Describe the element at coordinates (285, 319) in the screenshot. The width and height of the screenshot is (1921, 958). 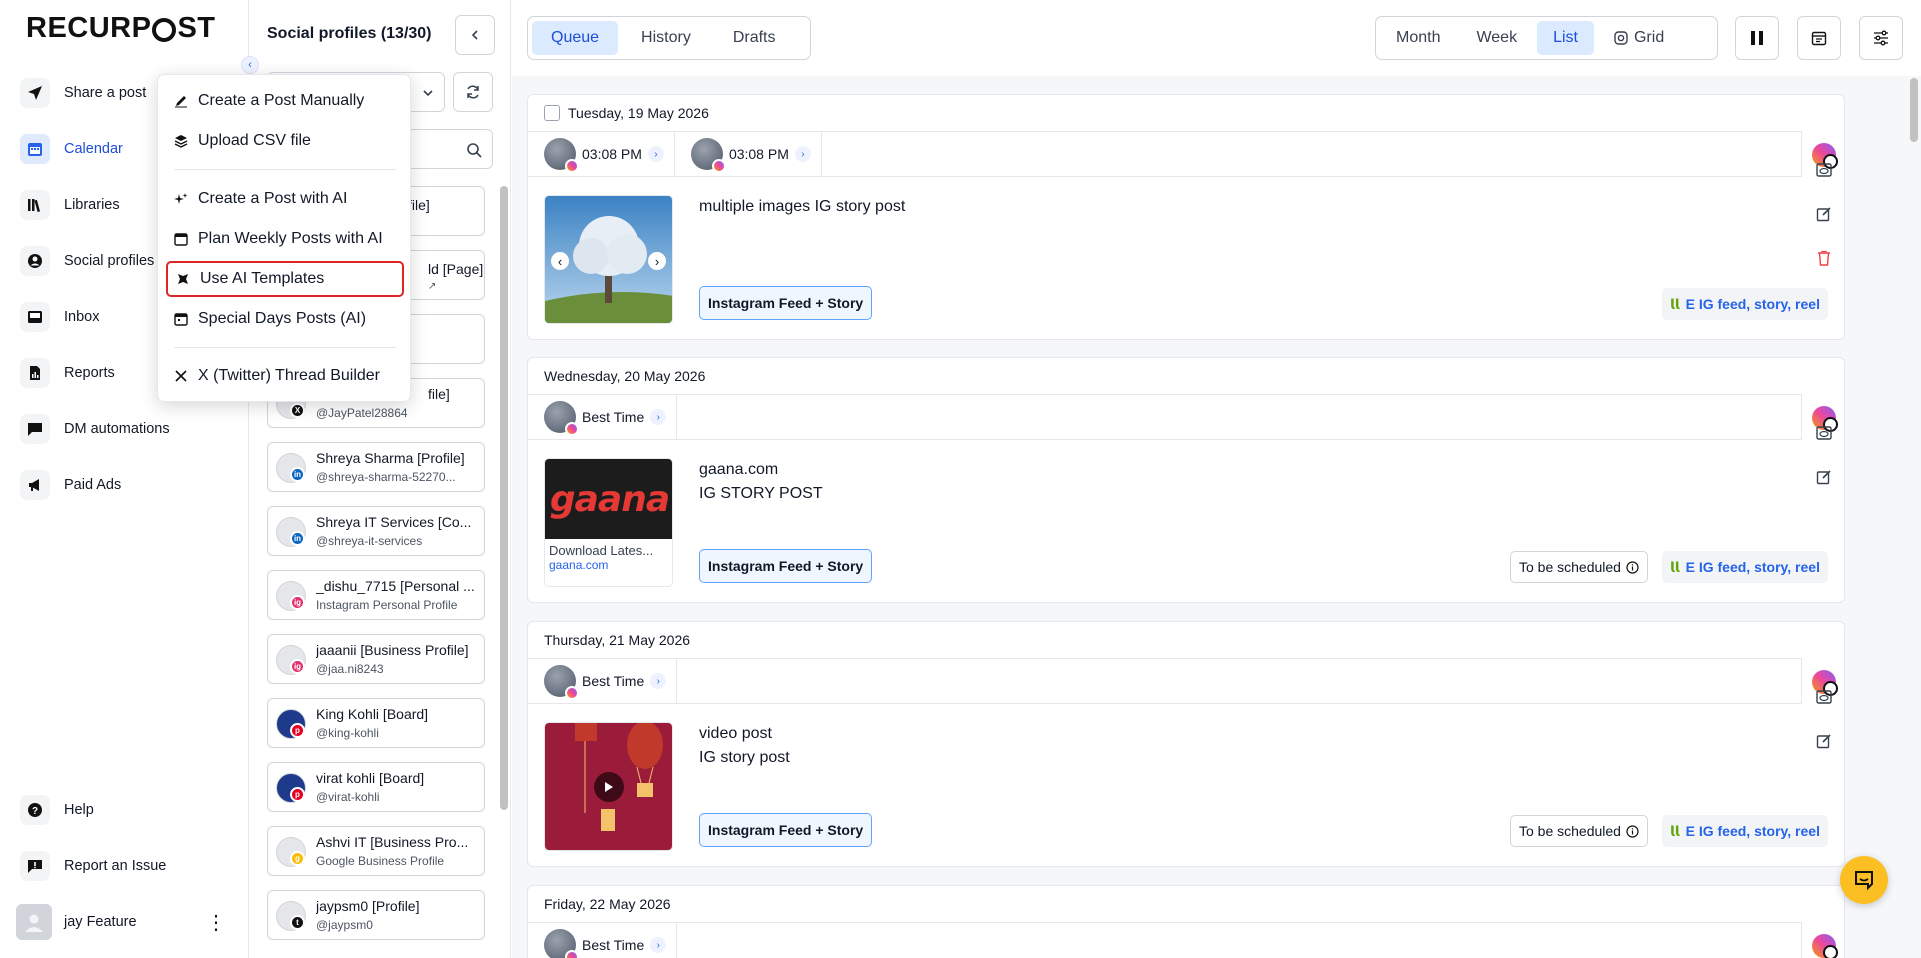
I see `menu-special-days-posts: Special Days Posts (AI)` at that location.